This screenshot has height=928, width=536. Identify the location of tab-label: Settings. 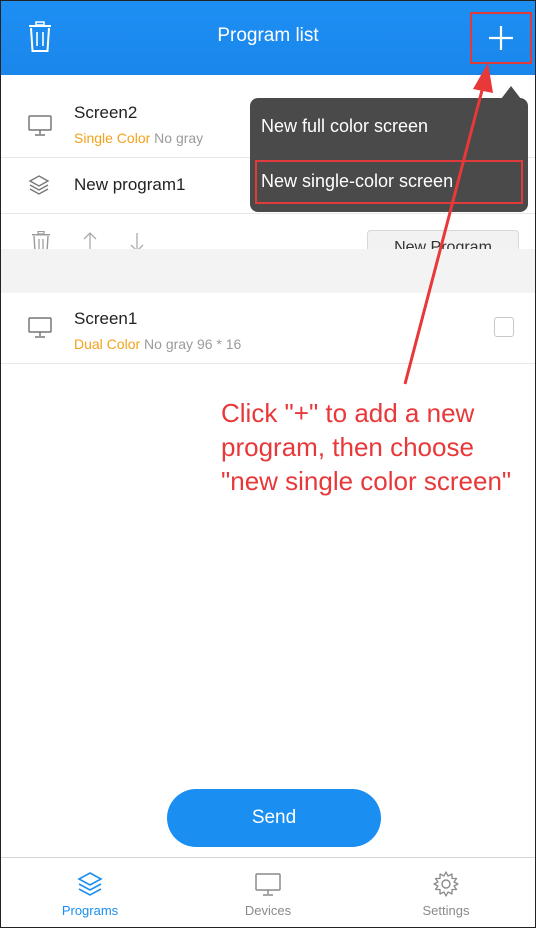
(446, 910).